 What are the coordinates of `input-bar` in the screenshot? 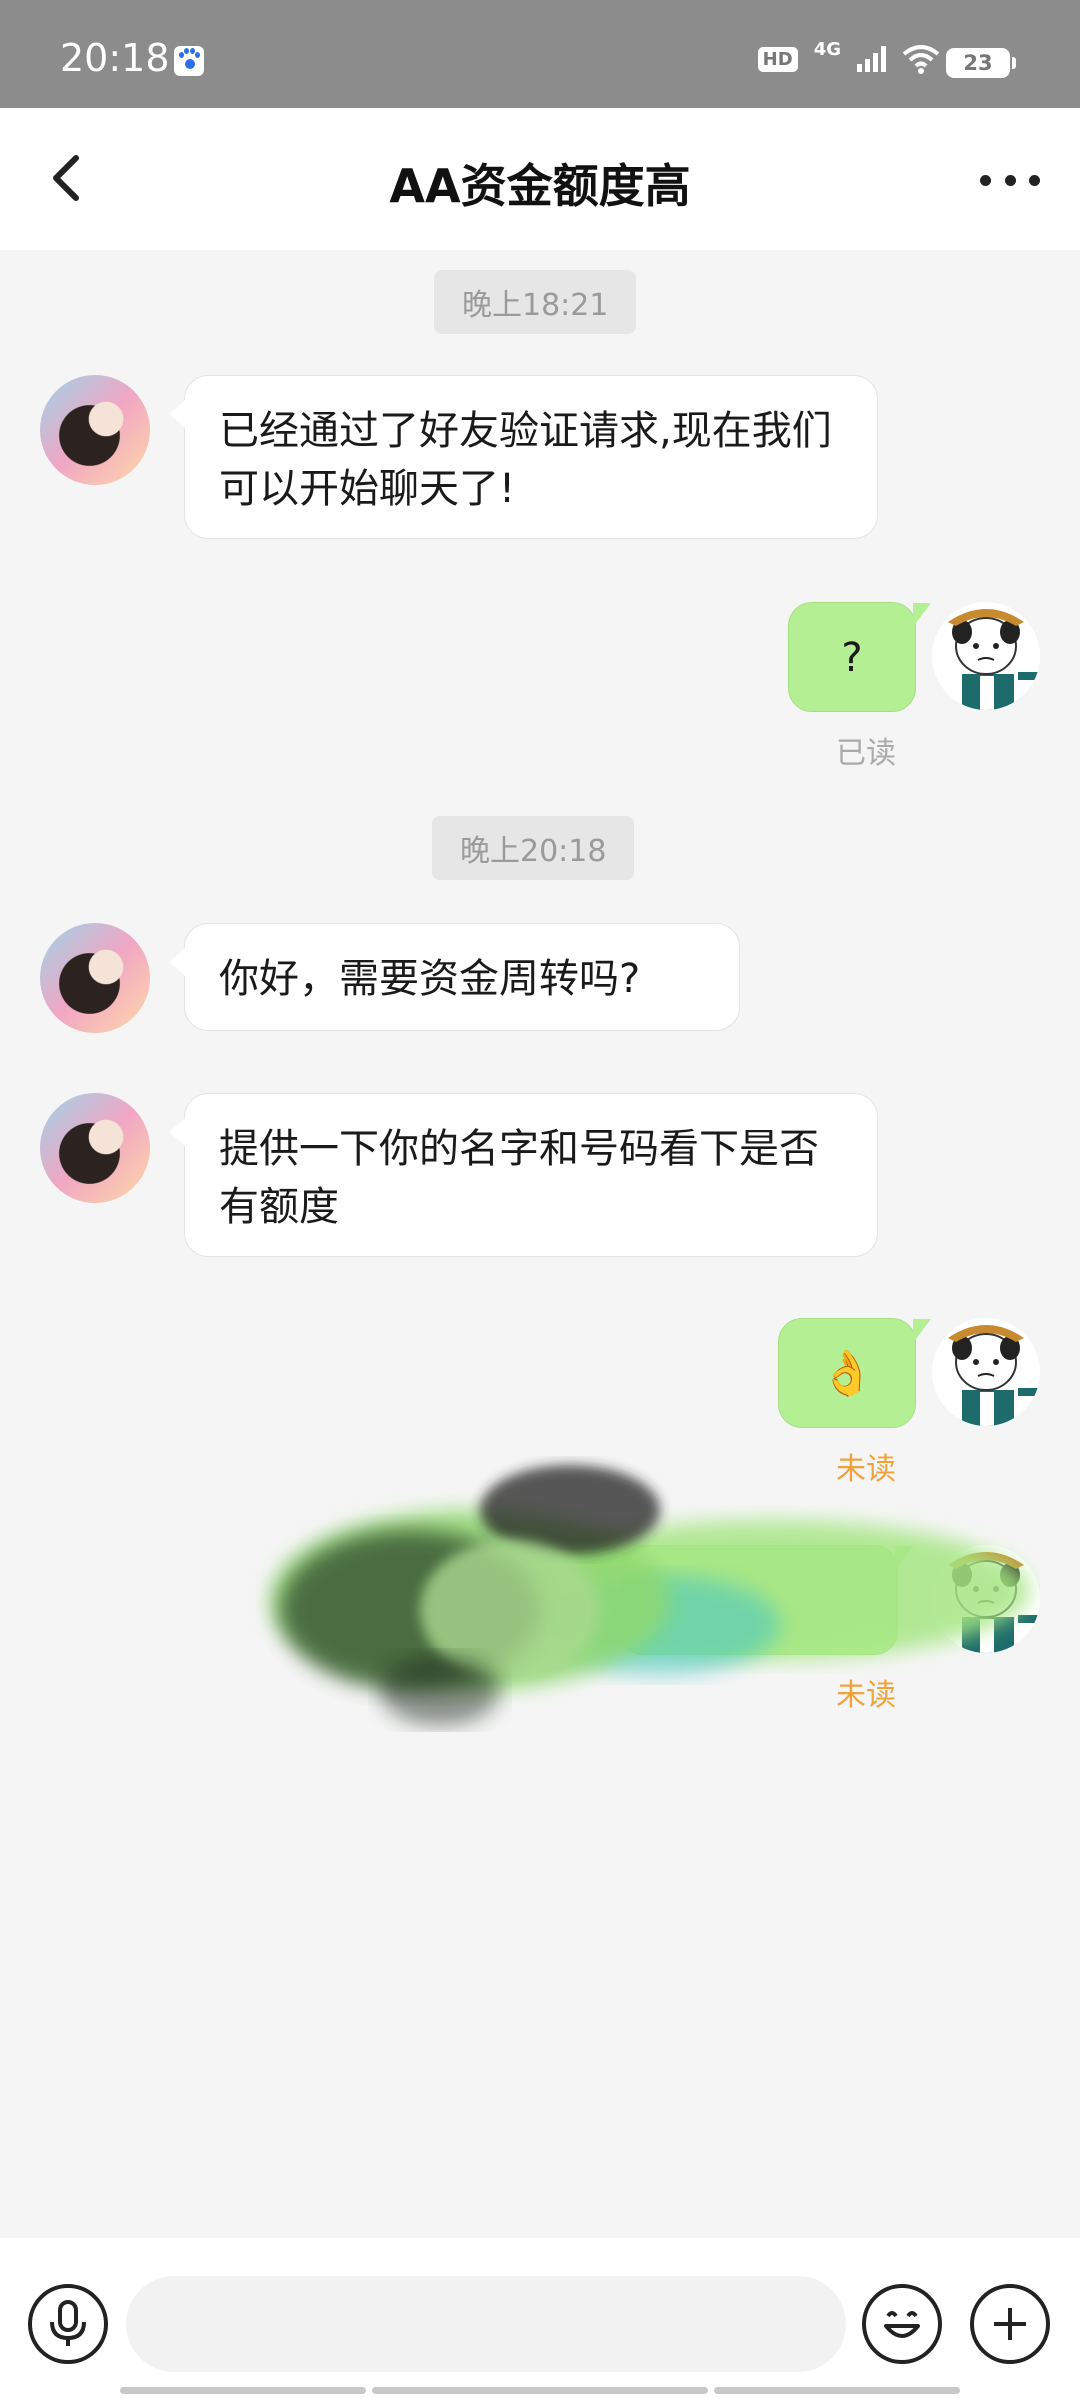 It's located at (540, 2323).